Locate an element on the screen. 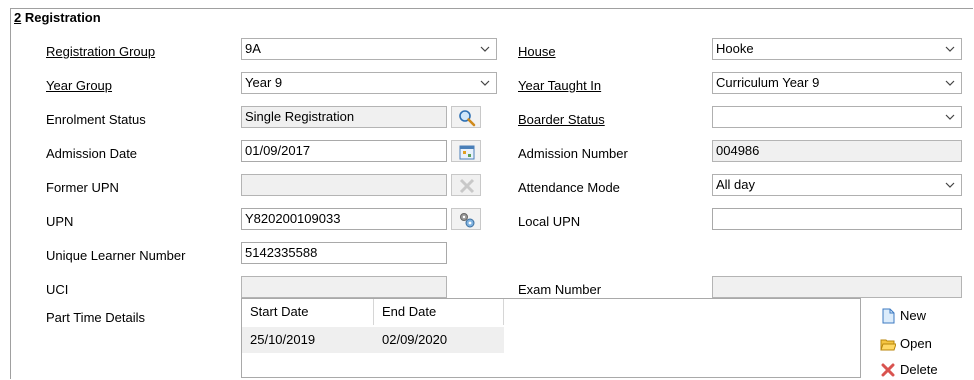 The width and height of the screenshot is (974, 380). enrolment-status-label: Enrolment Status is located at coordinates (96, 119).